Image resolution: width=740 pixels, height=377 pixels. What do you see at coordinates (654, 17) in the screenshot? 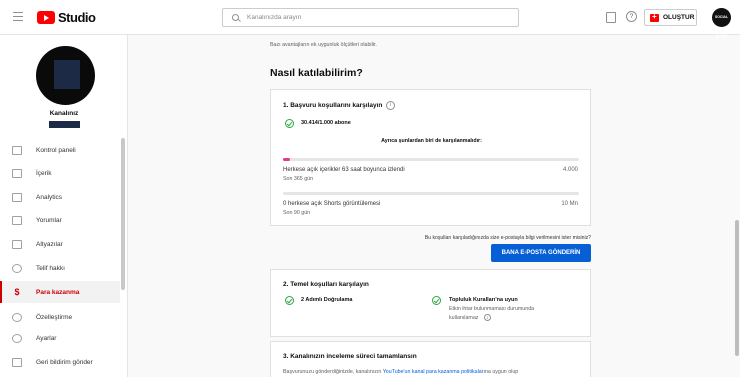
I see `create-video-icon` at bounding box center [654, 17].